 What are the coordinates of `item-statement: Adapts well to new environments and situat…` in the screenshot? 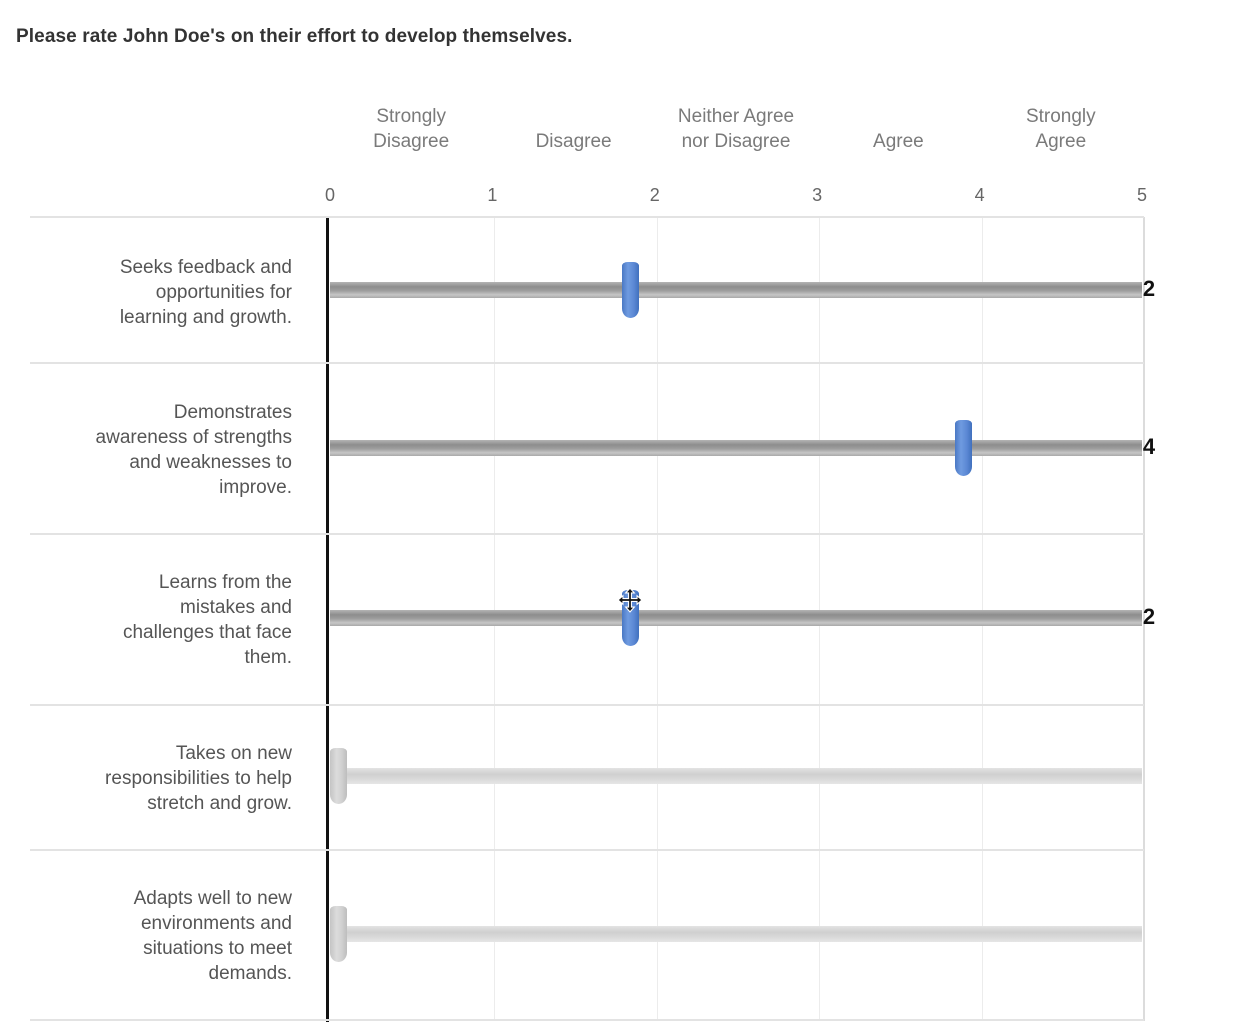 It's located at (167, 936).